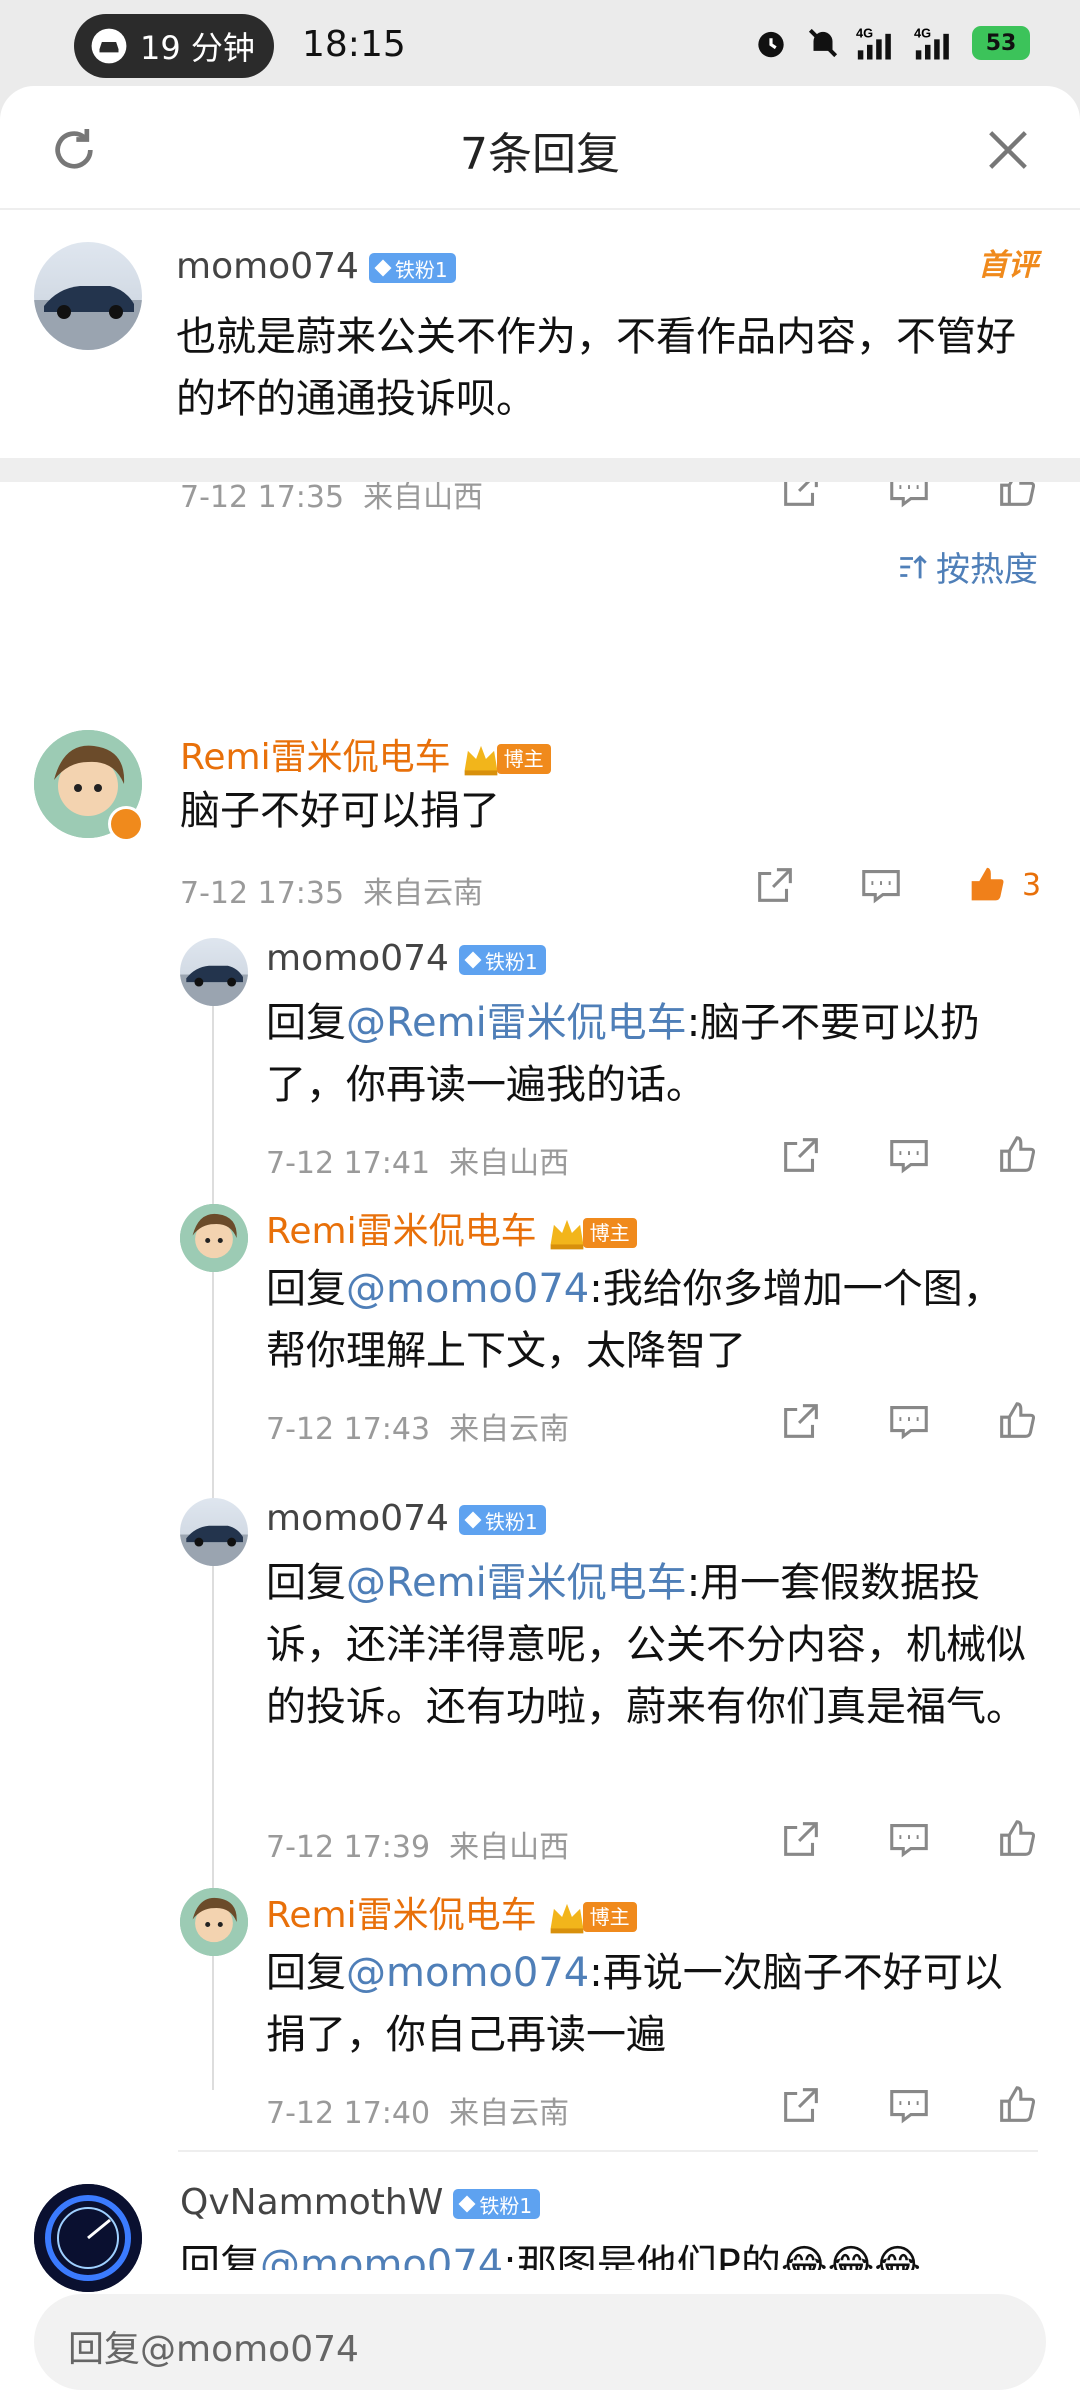 This screenshot has height=2400, width=1080. I want to click on car-icon, so click(109, 46).